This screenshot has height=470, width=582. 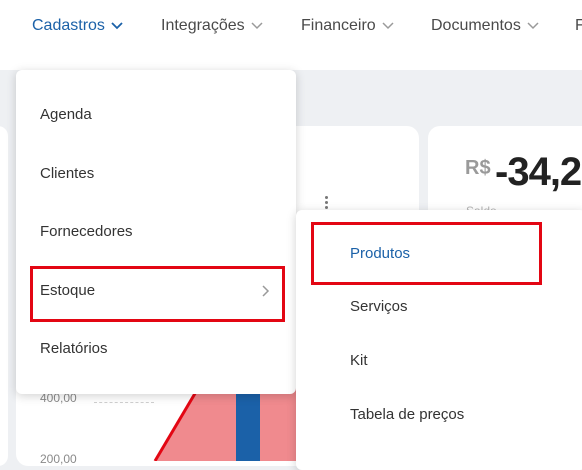 I want to click on chart-gridline, so click(x=124, y=402).